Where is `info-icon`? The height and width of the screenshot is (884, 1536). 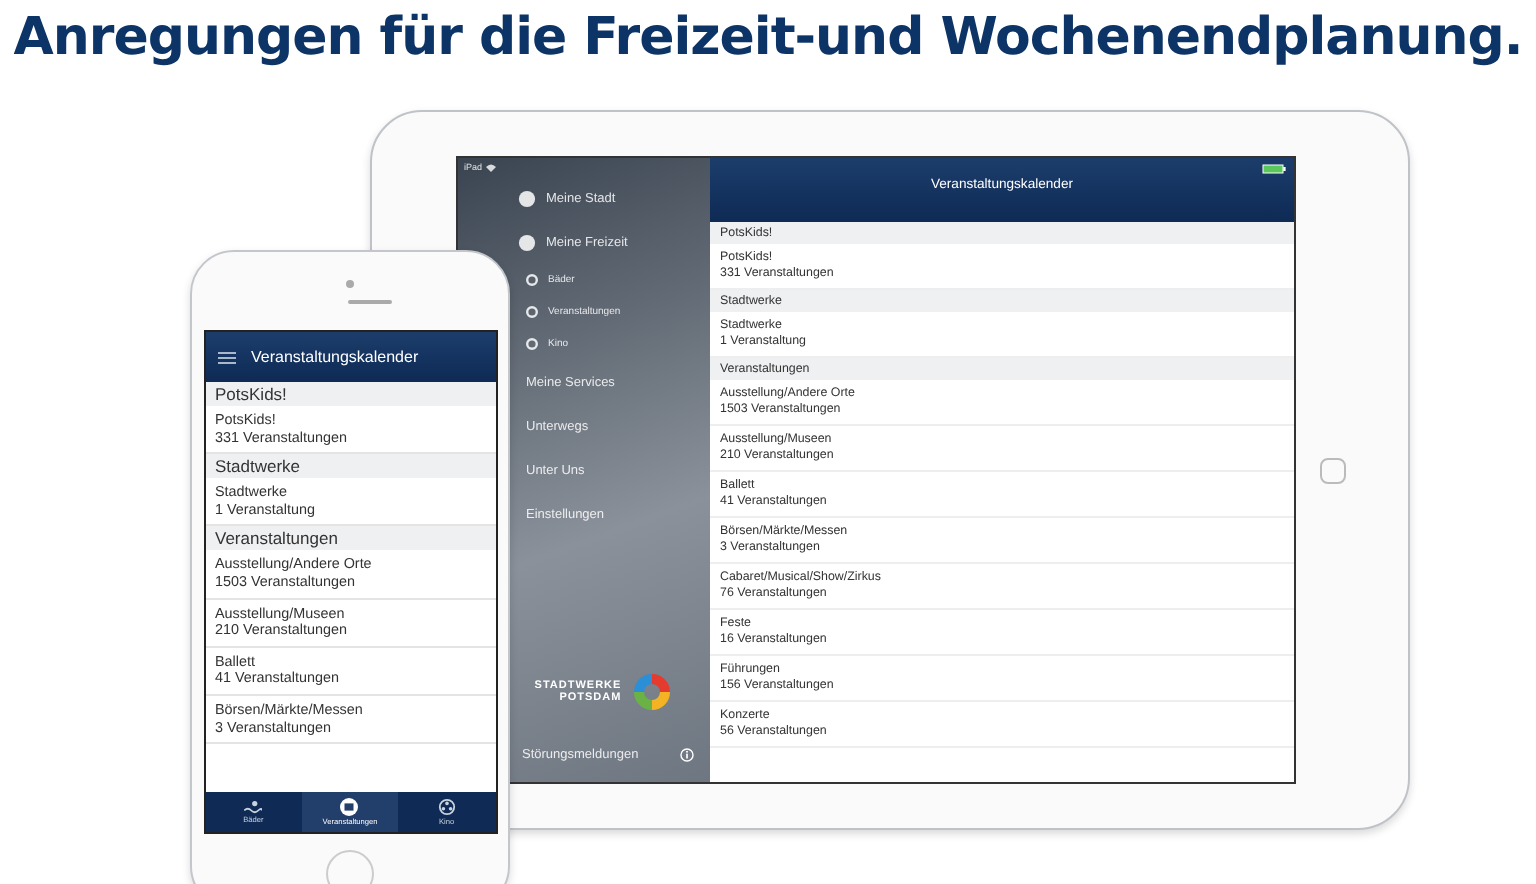
info-icon is located at coordinates (687, 754).